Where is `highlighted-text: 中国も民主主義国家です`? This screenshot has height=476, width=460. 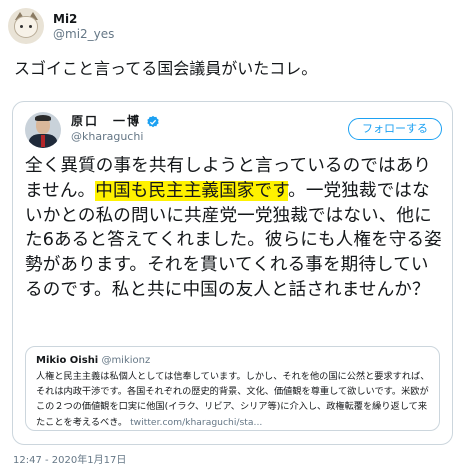 highlighted-text: 中国も民主主義国家です is located at coordinates (192, 190).